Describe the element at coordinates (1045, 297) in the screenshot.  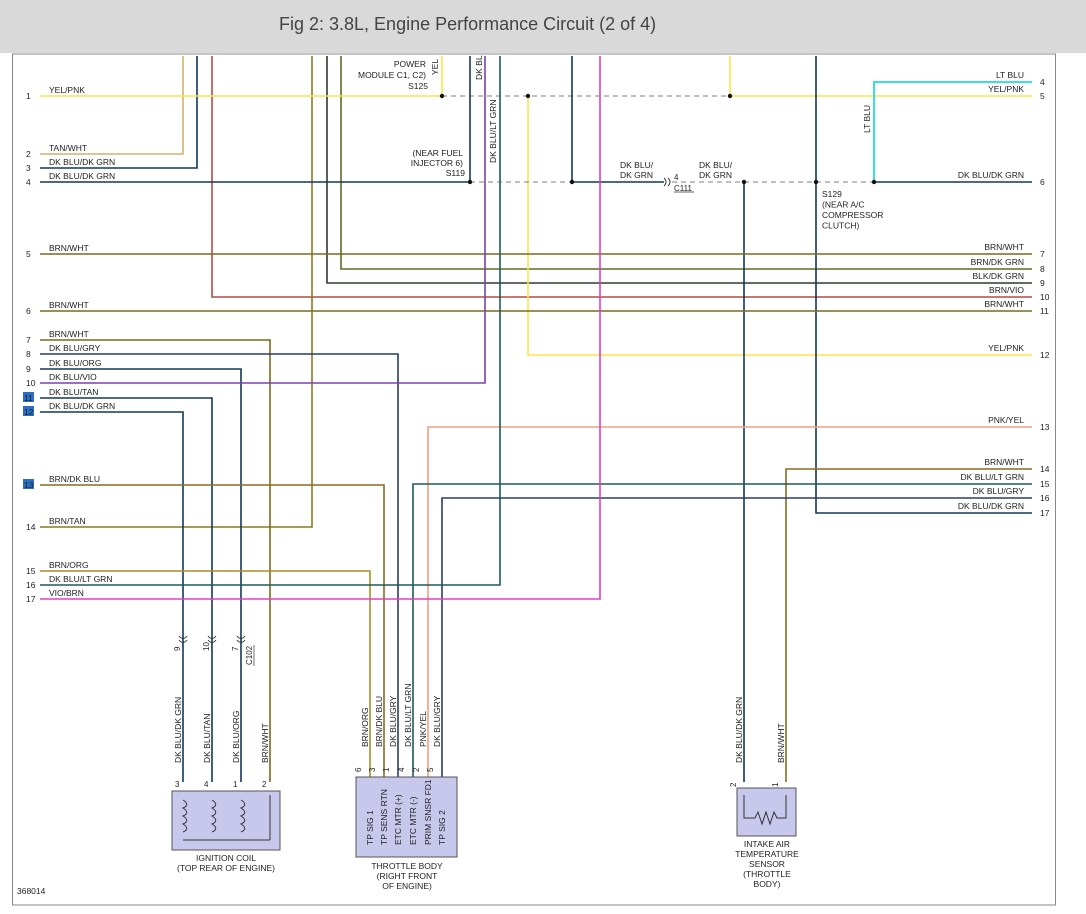
I see `right-pin-number: 10` at that location.